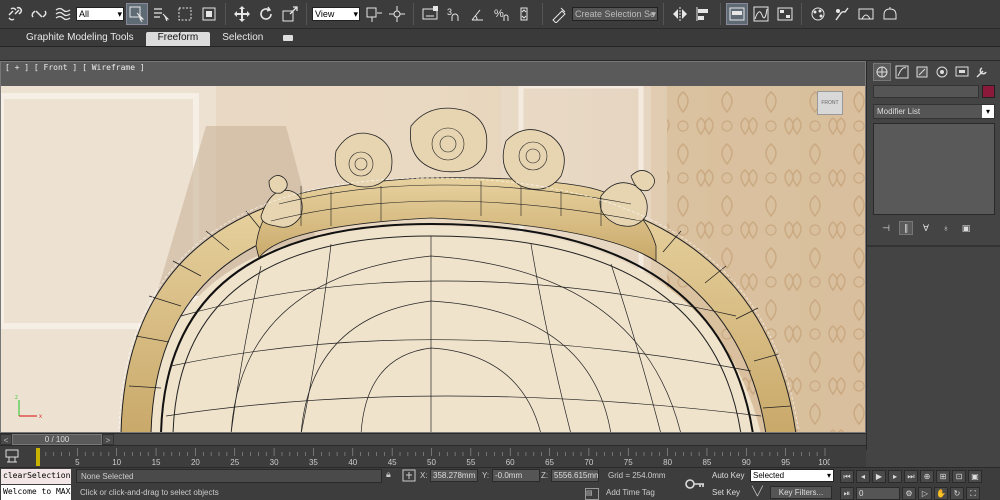 This screenshot has height=500, width=1000. Describe the element at coordinates (926, 228) in the screenshot. I see `make-unique-icon: ∀` at that location.